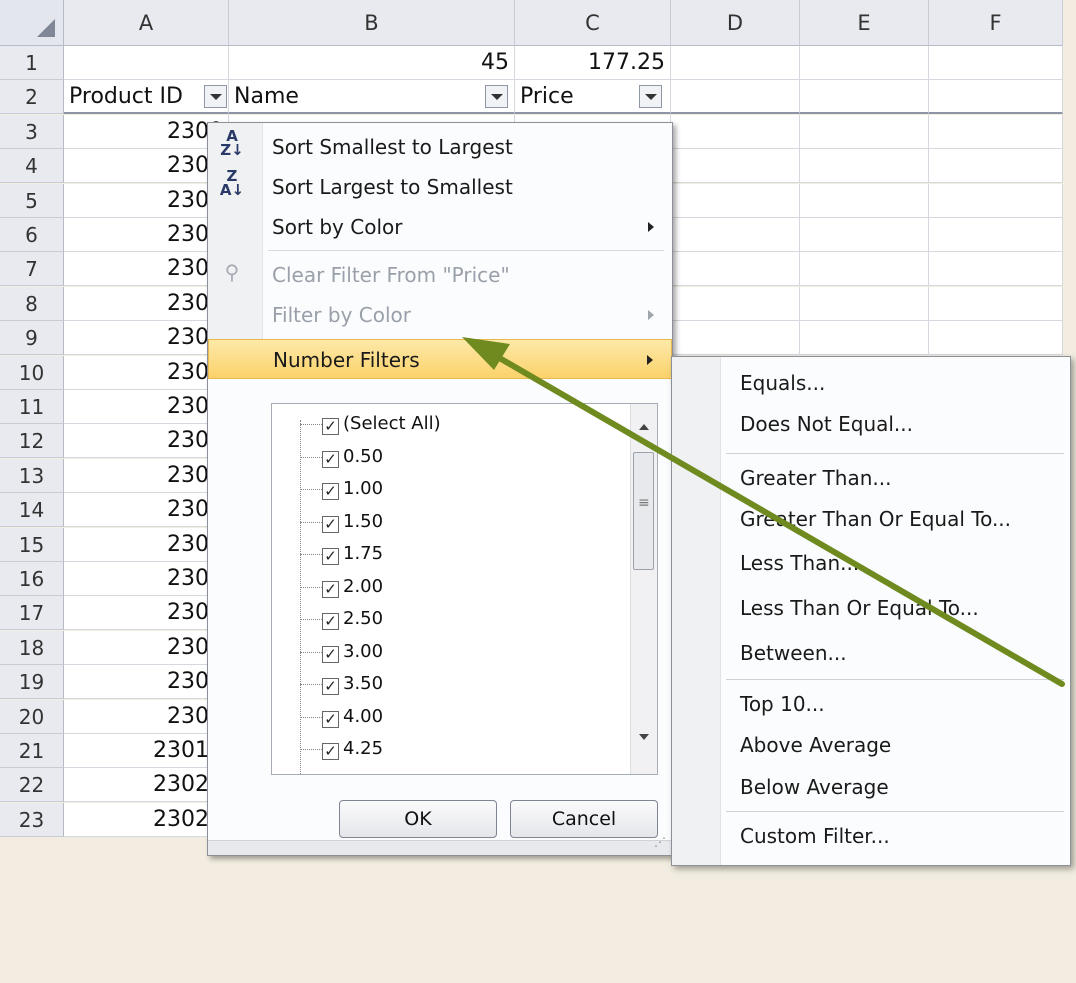  Describe the element at coordinates (372, 63) in the screenshot. I see `cell-b1: 45` at that location.